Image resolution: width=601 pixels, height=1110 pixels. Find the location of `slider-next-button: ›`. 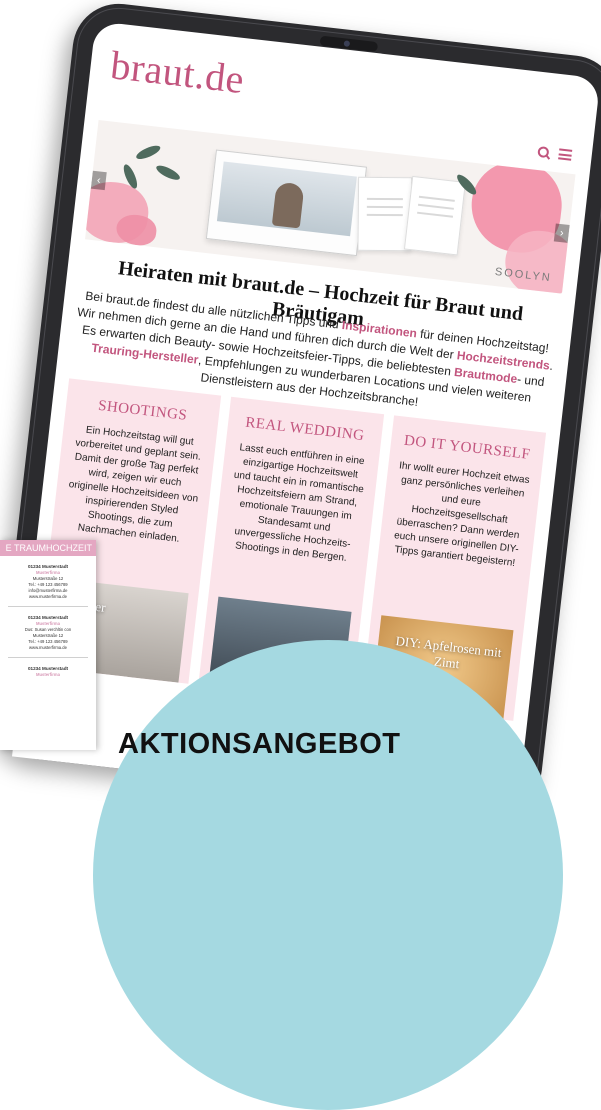

slider-next-button: › is located at coordinates (561, 233).